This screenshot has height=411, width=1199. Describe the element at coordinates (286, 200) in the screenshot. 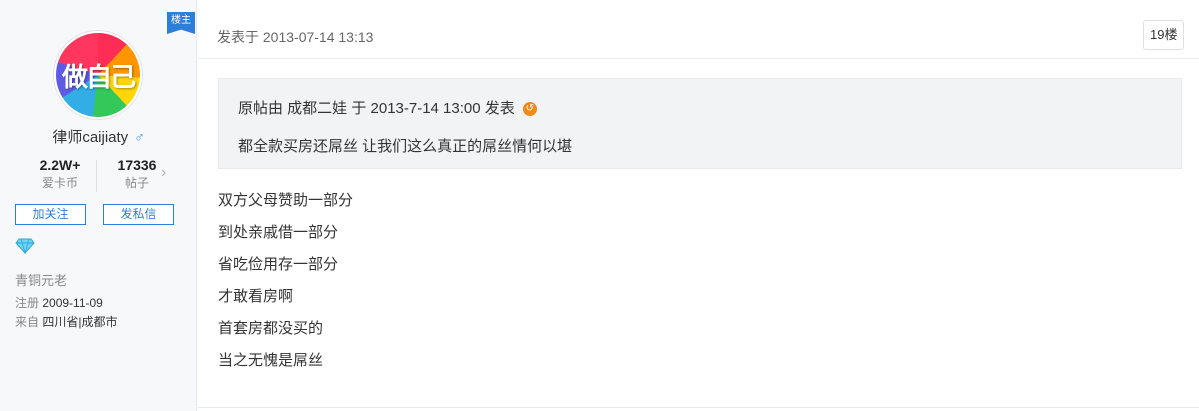

I see `content-line: 双方父母赞助一部分` at that location.